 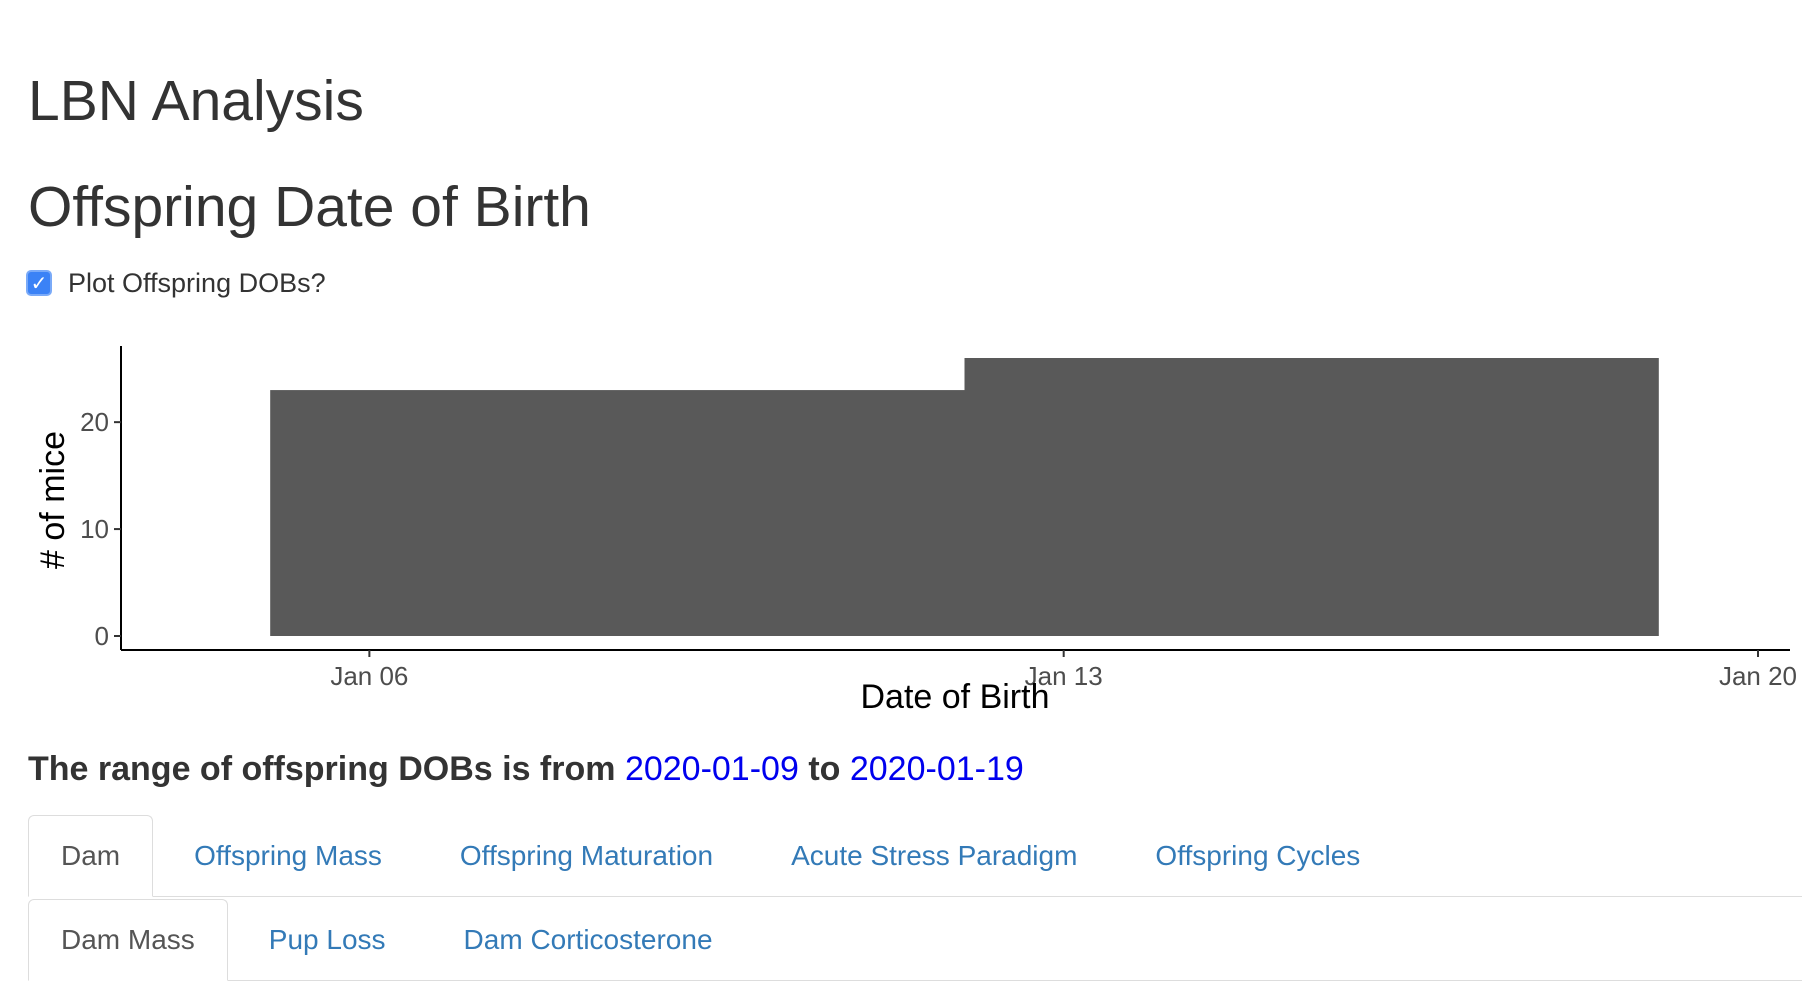 I want to click on app-title: LBN Analysis, so click(x=196, y=101).